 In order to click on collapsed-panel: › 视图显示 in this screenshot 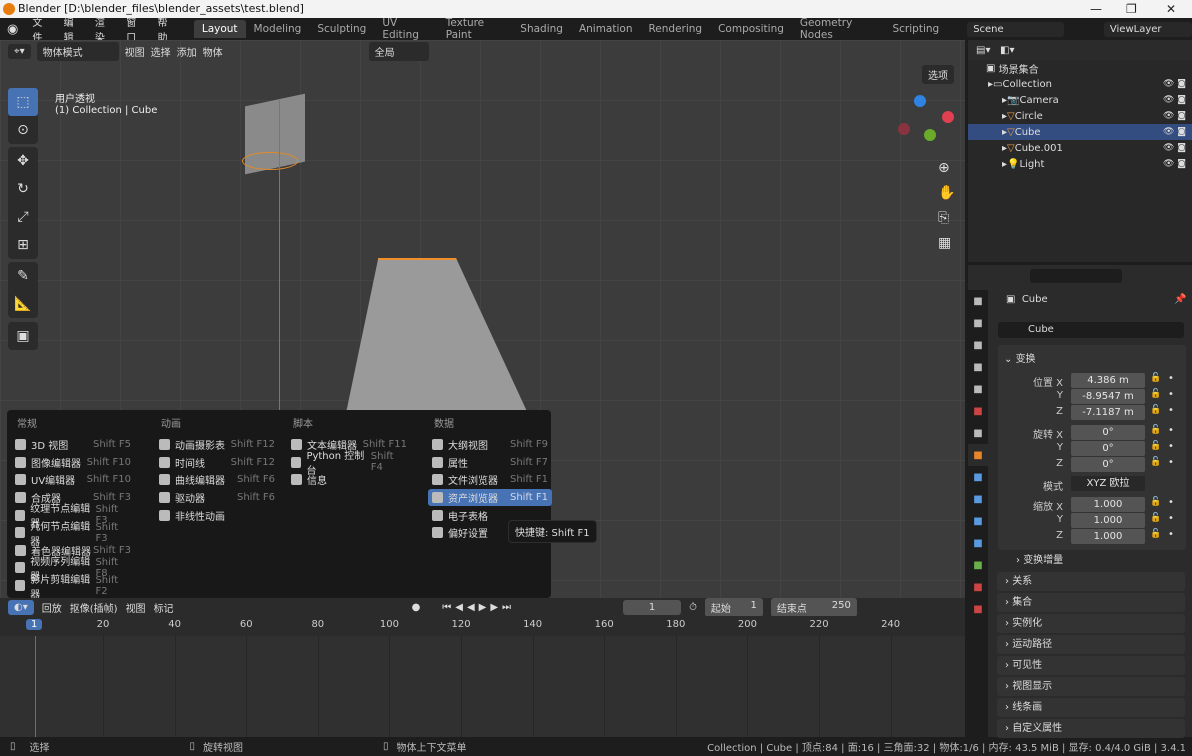, I will do `click(1091, 686)`.